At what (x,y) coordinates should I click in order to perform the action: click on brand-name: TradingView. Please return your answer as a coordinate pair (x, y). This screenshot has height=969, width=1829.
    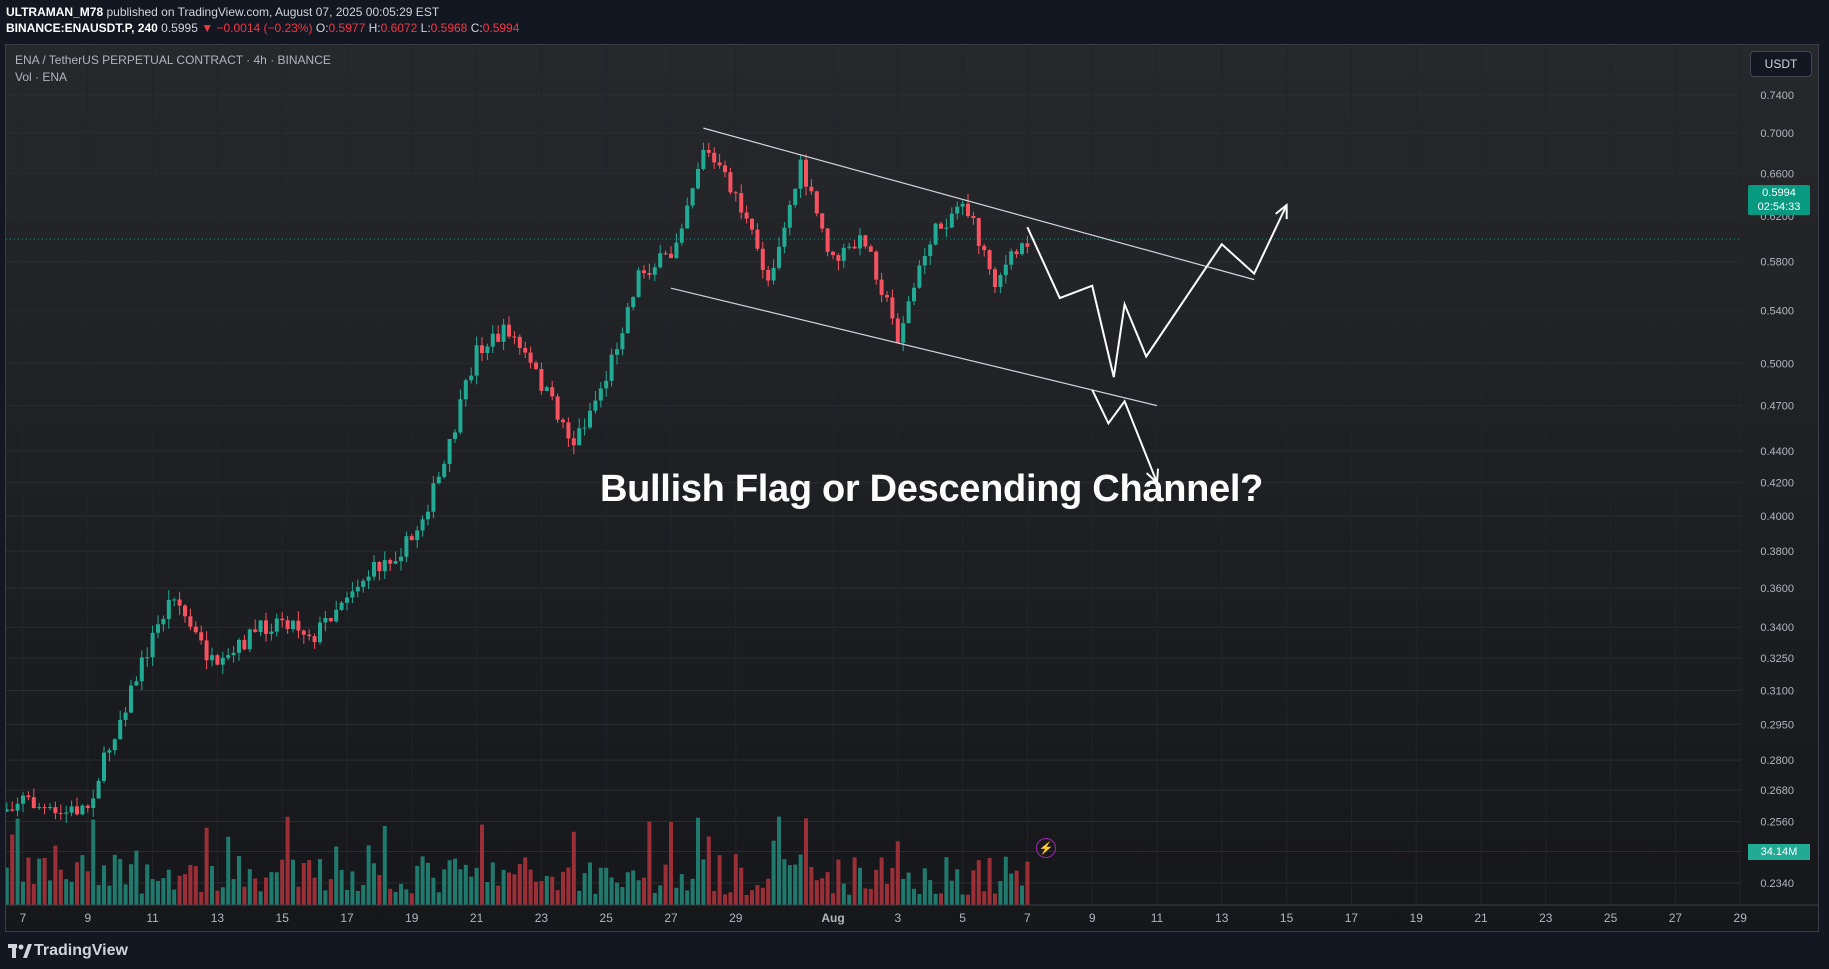
    Looking at the image, I should click on (81, 951).